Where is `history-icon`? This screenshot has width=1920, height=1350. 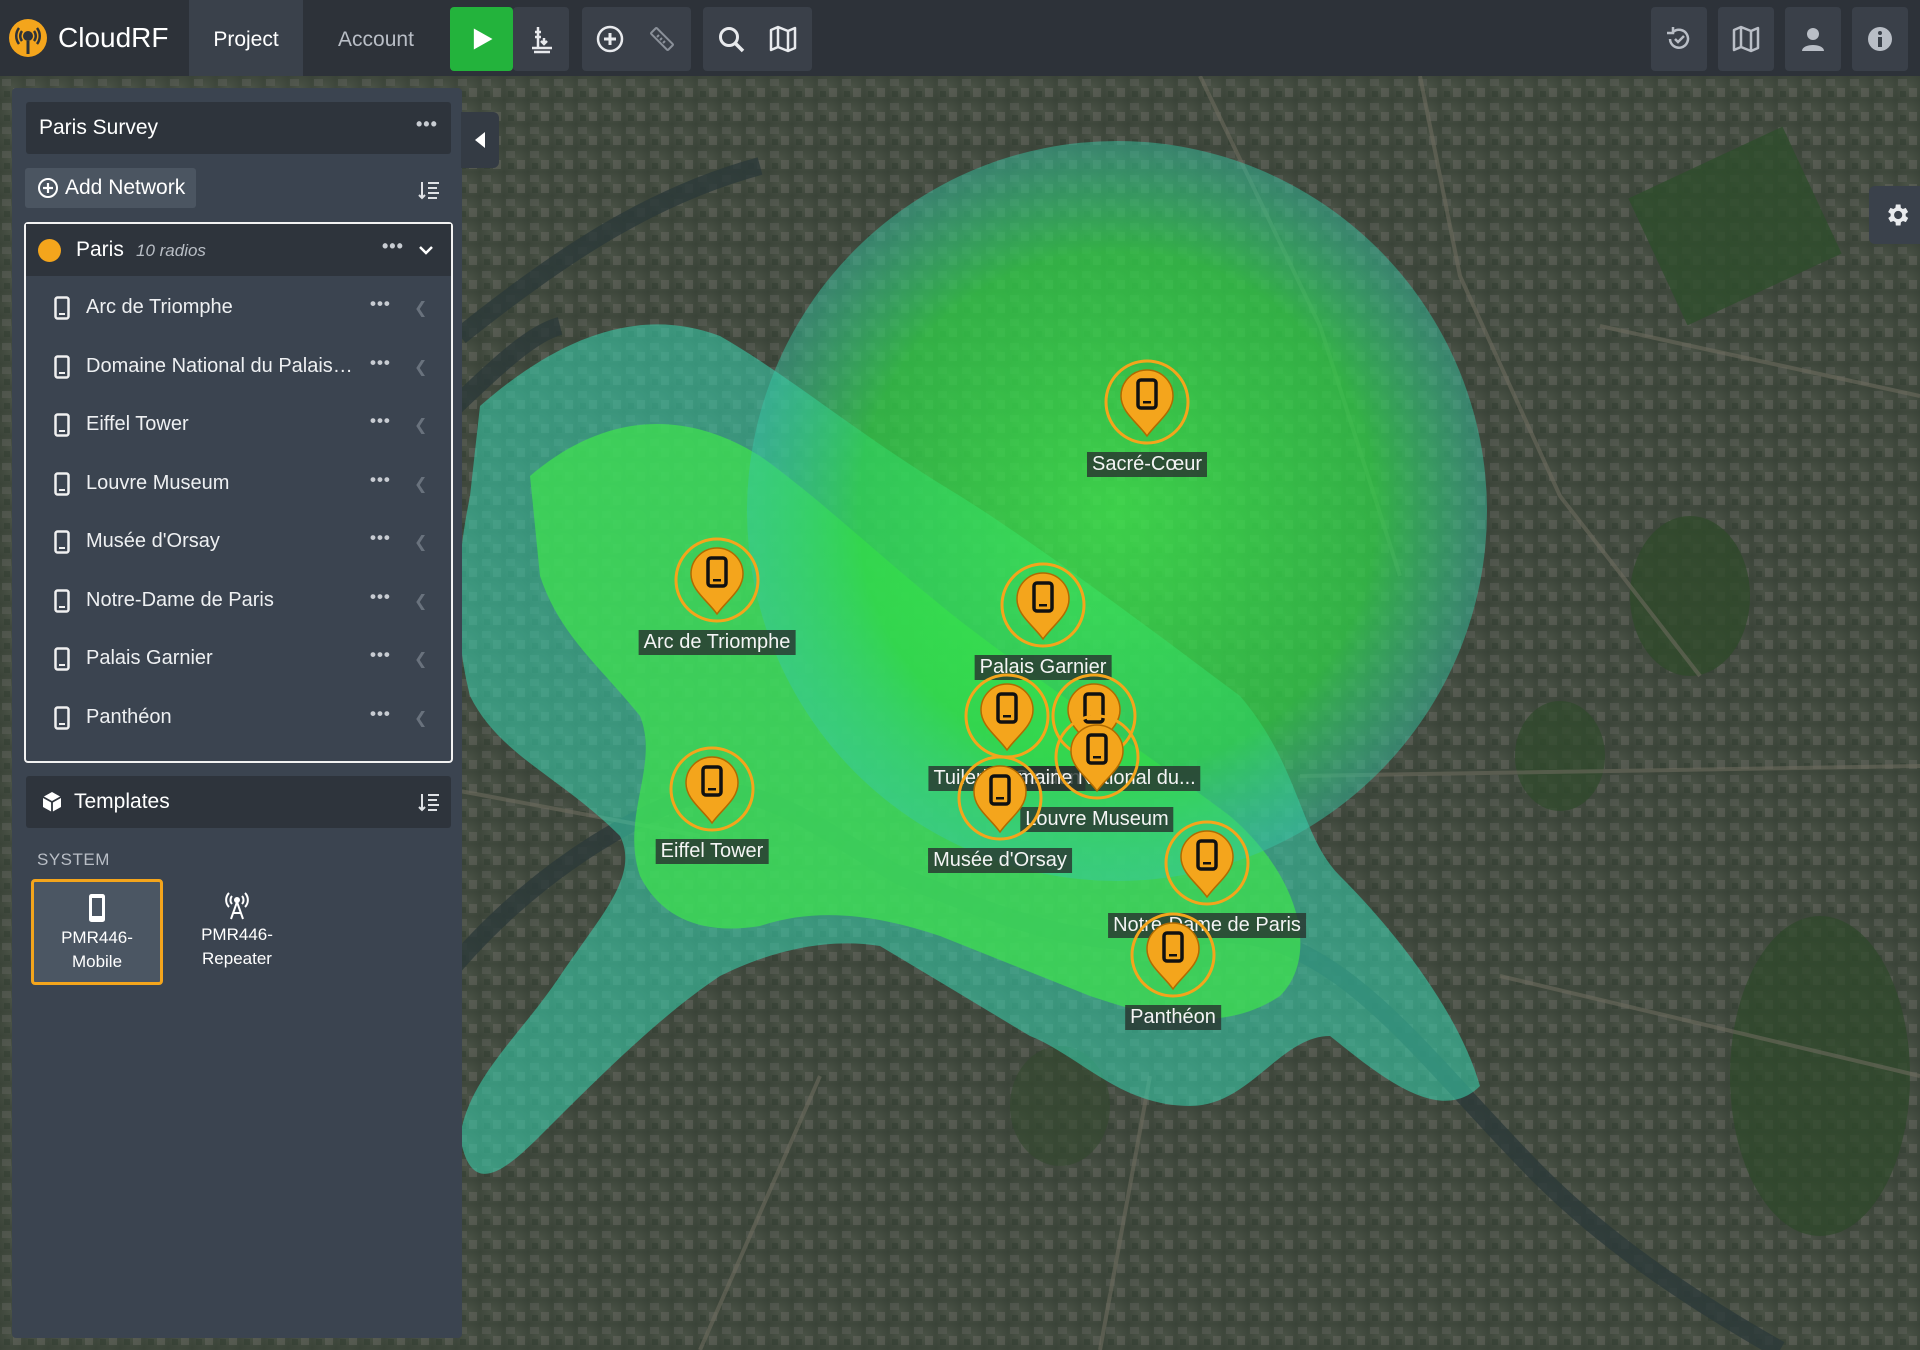 history-icon is located at coordinates (1678, 38).